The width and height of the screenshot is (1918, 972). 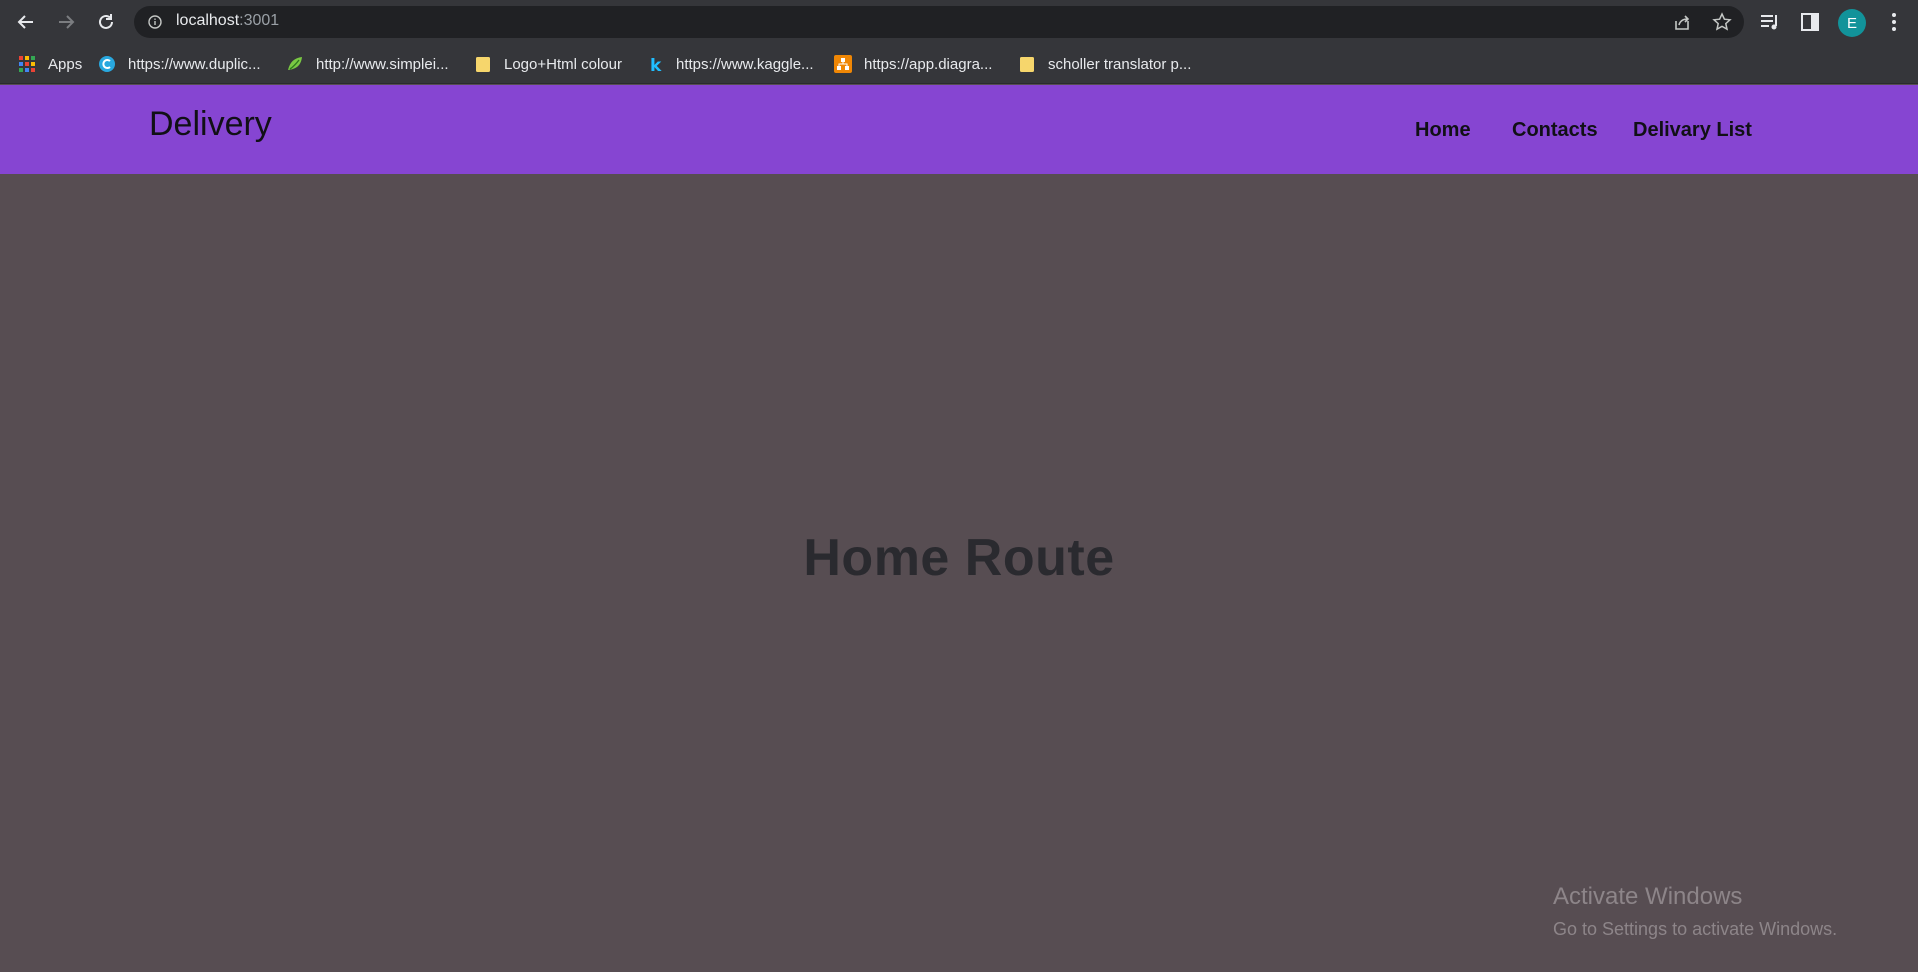 I want to click on info-icon, so click(x=155, y=22).